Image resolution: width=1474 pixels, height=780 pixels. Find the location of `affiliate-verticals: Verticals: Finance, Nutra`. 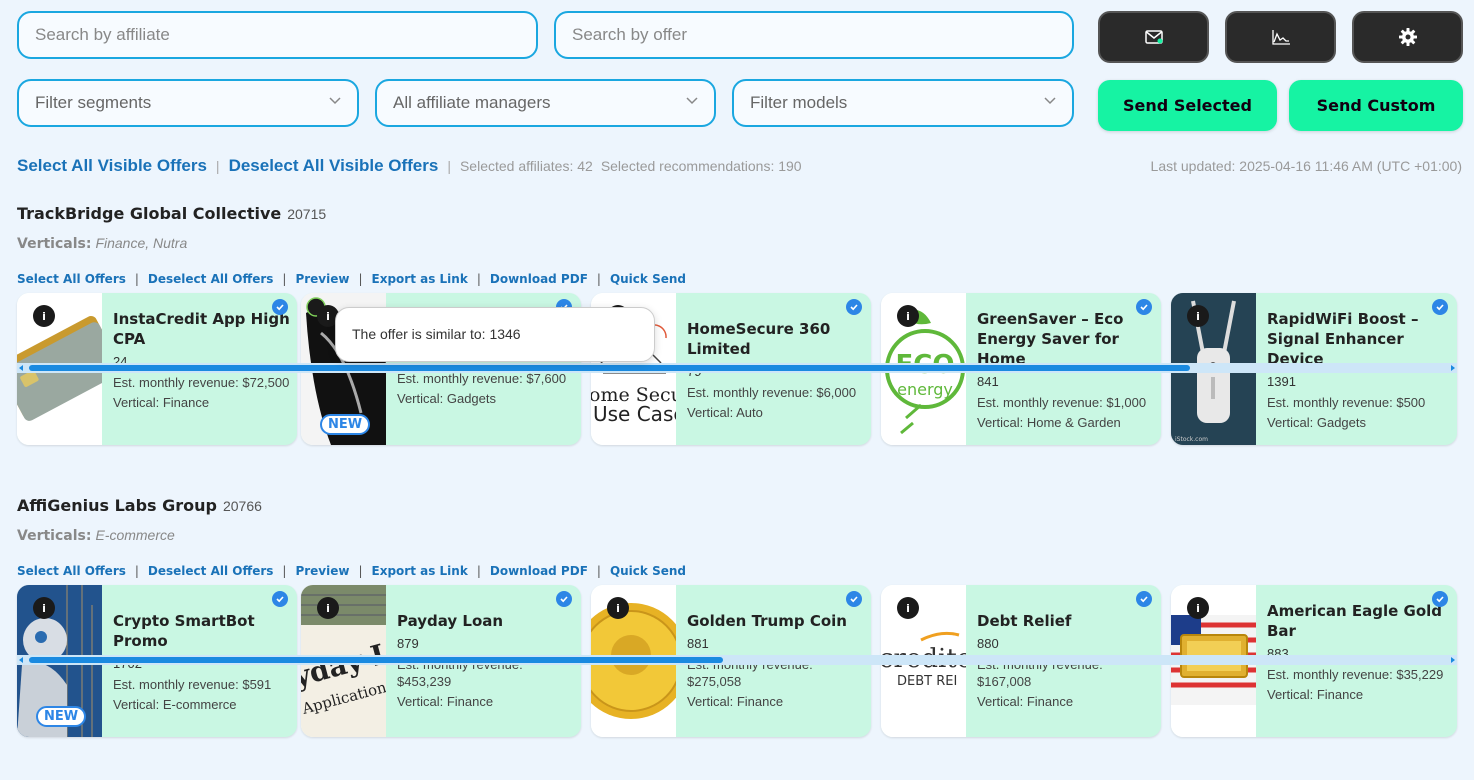

affiliate-verticals: Verticals: Finance, Nutra is located at coordinates (102, 243).